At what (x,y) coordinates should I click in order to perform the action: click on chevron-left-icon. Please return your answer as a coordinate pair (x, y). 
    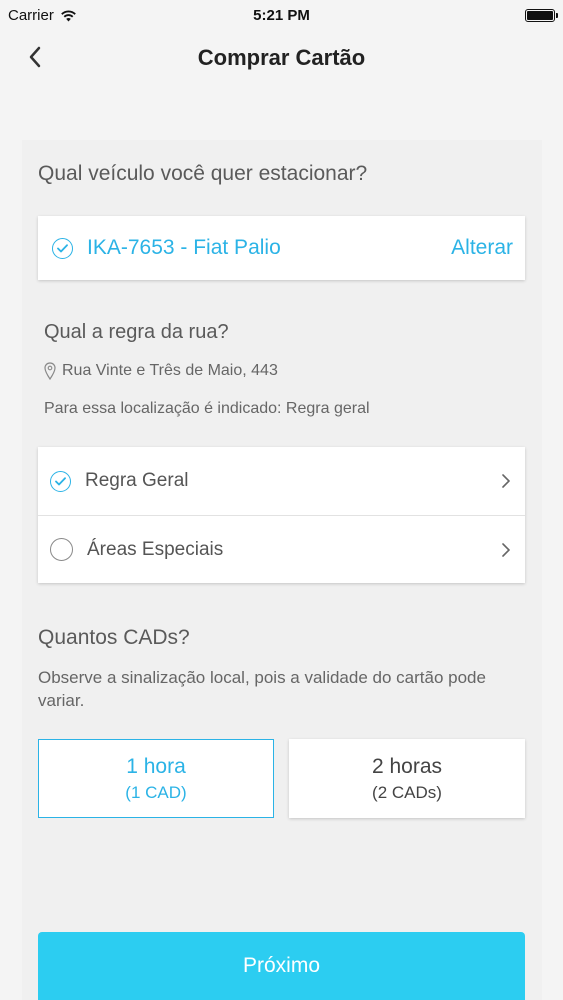
    Looking at the image, I should click on (35, 57).